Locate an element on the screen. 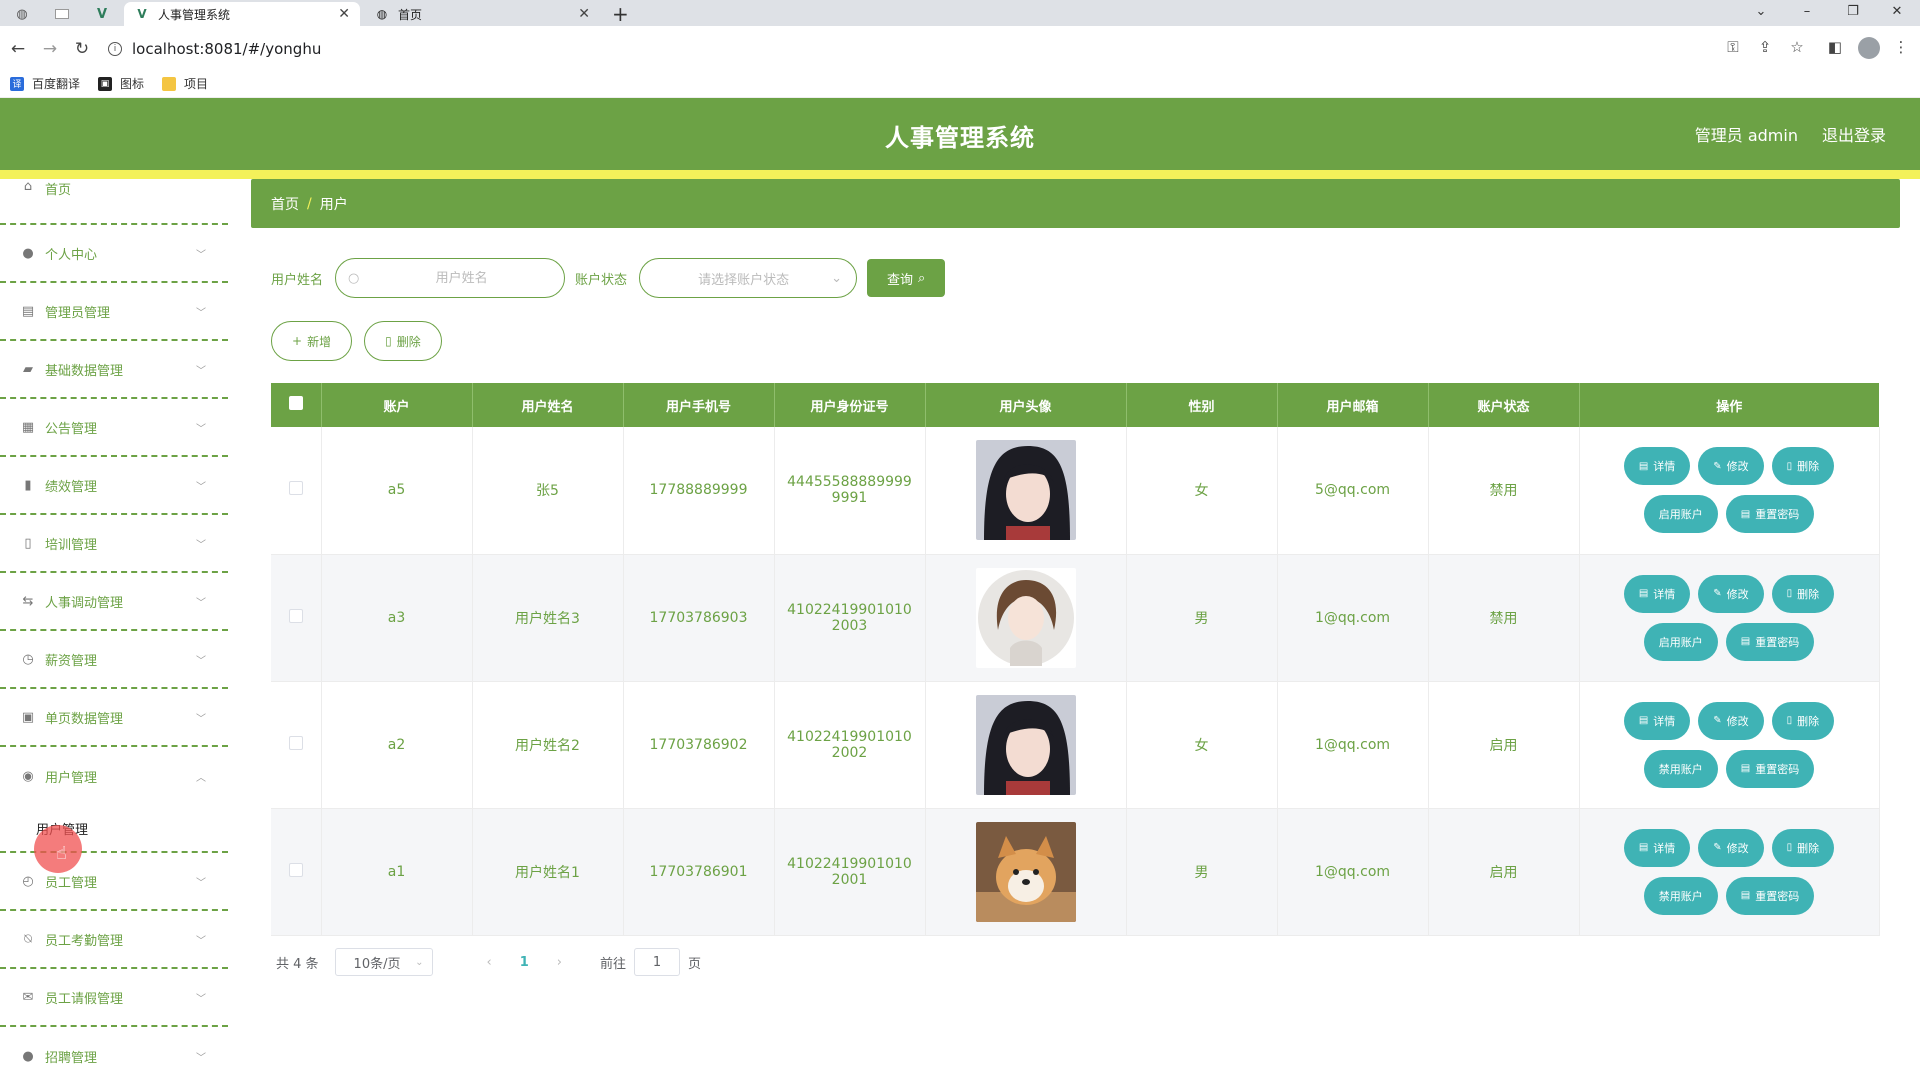 This screenshot has height=1072, width=1920. bookmark-baidu-fanyi: 译 百度翻译 is located at coordinates (45, 83).